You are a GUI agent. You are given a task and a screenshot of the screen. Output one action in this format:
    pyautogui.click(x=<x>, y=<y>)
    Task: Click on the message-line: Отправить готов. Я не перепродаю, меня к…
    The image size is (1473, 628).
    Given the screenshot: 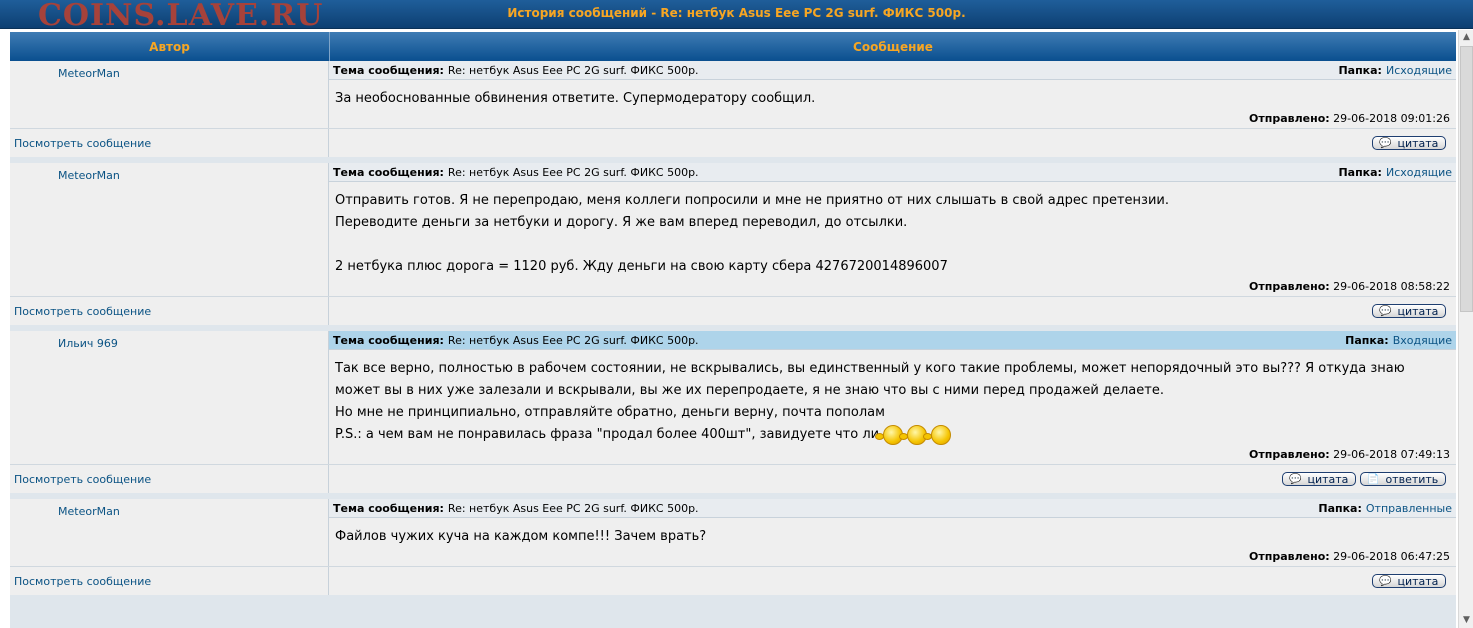 What is the action you would take?
    pyautogui.click(x=752, y=200)
    